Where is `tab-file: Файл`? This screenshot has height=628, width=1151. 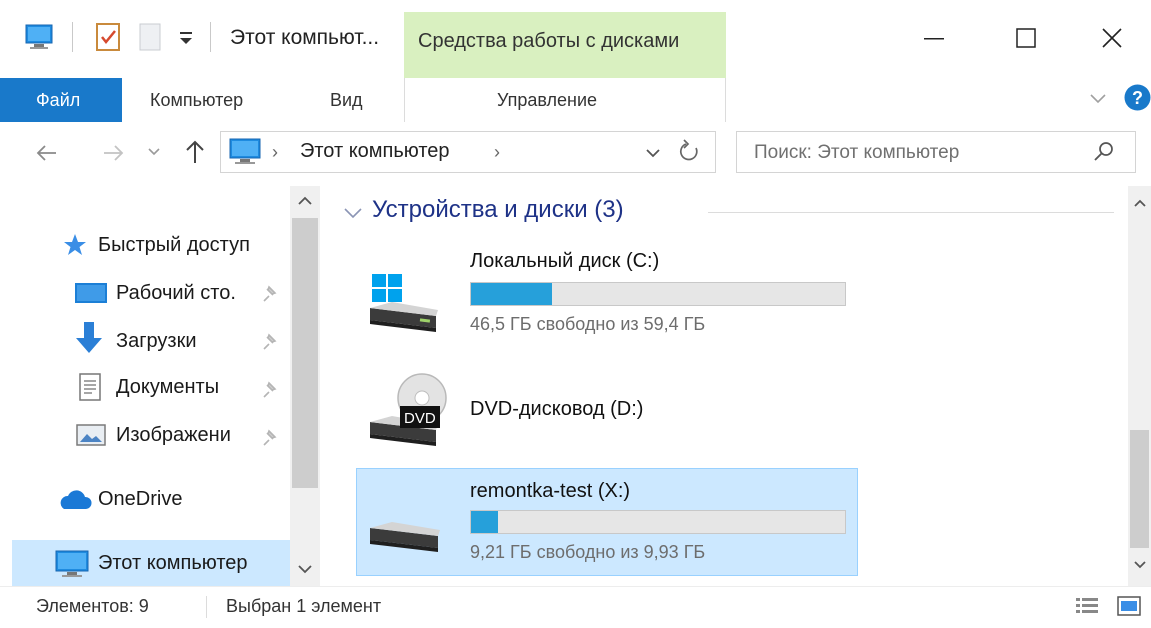 tab-file: Файл is located at coordinates (61, 100).